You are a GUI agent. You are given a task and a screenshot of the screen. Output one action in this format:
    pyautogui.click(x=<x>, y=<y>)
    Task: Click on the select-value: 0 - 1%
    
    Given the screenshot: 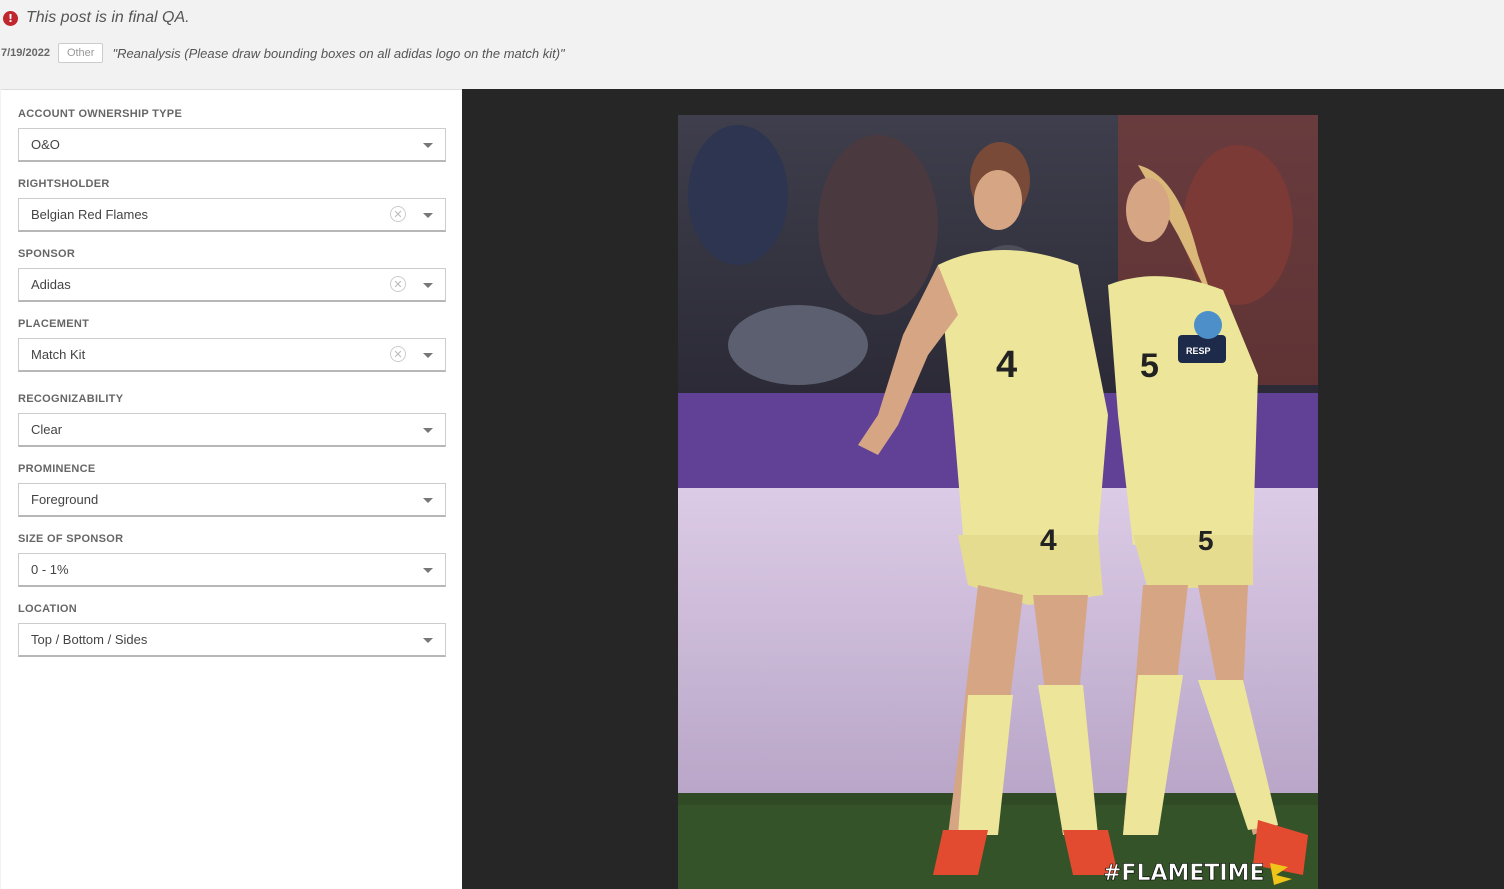 What is the action you would take?
    pyautogui.click(x=50, y=569)
    